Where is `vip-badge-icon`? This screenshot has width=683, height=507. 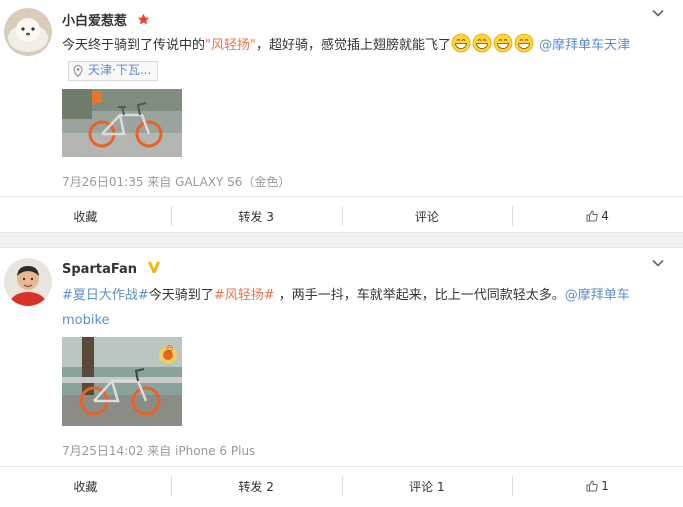
vip-badge-icon is located at coordinates (154, 269).